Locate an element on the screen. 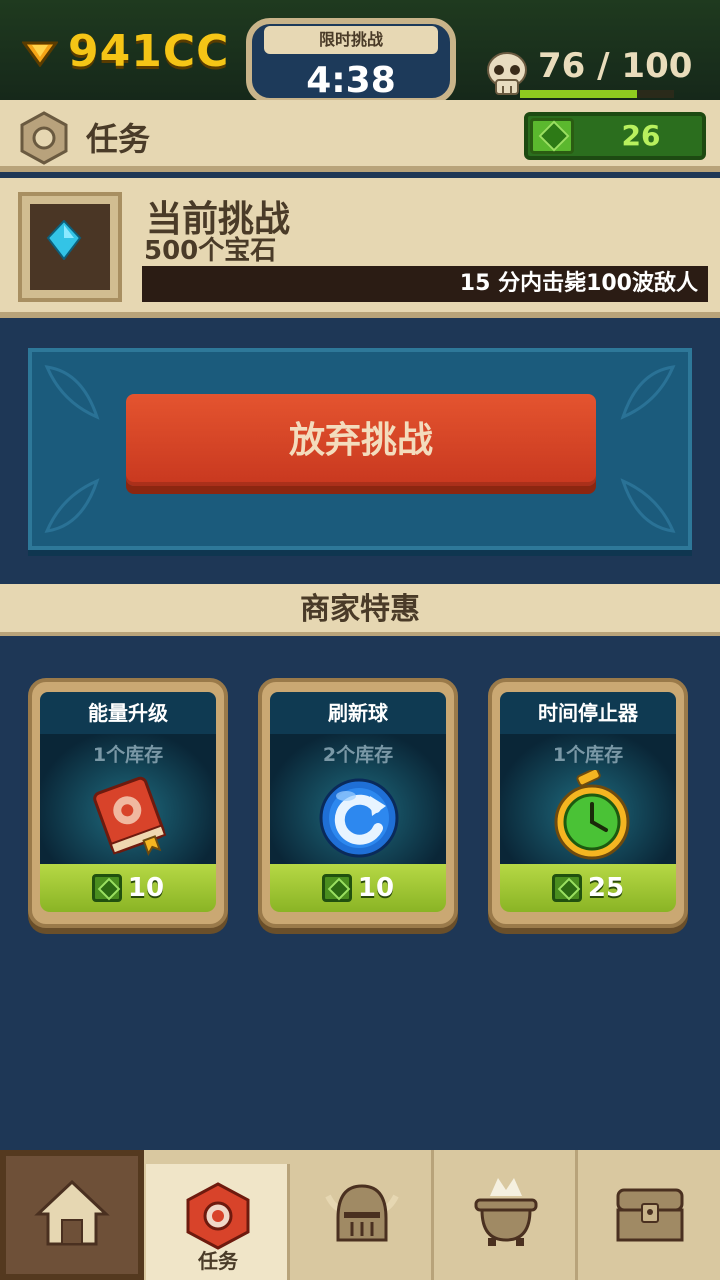 This screenshot has height=1280, width=720. lives-bar is located at coordinates (597, 94).